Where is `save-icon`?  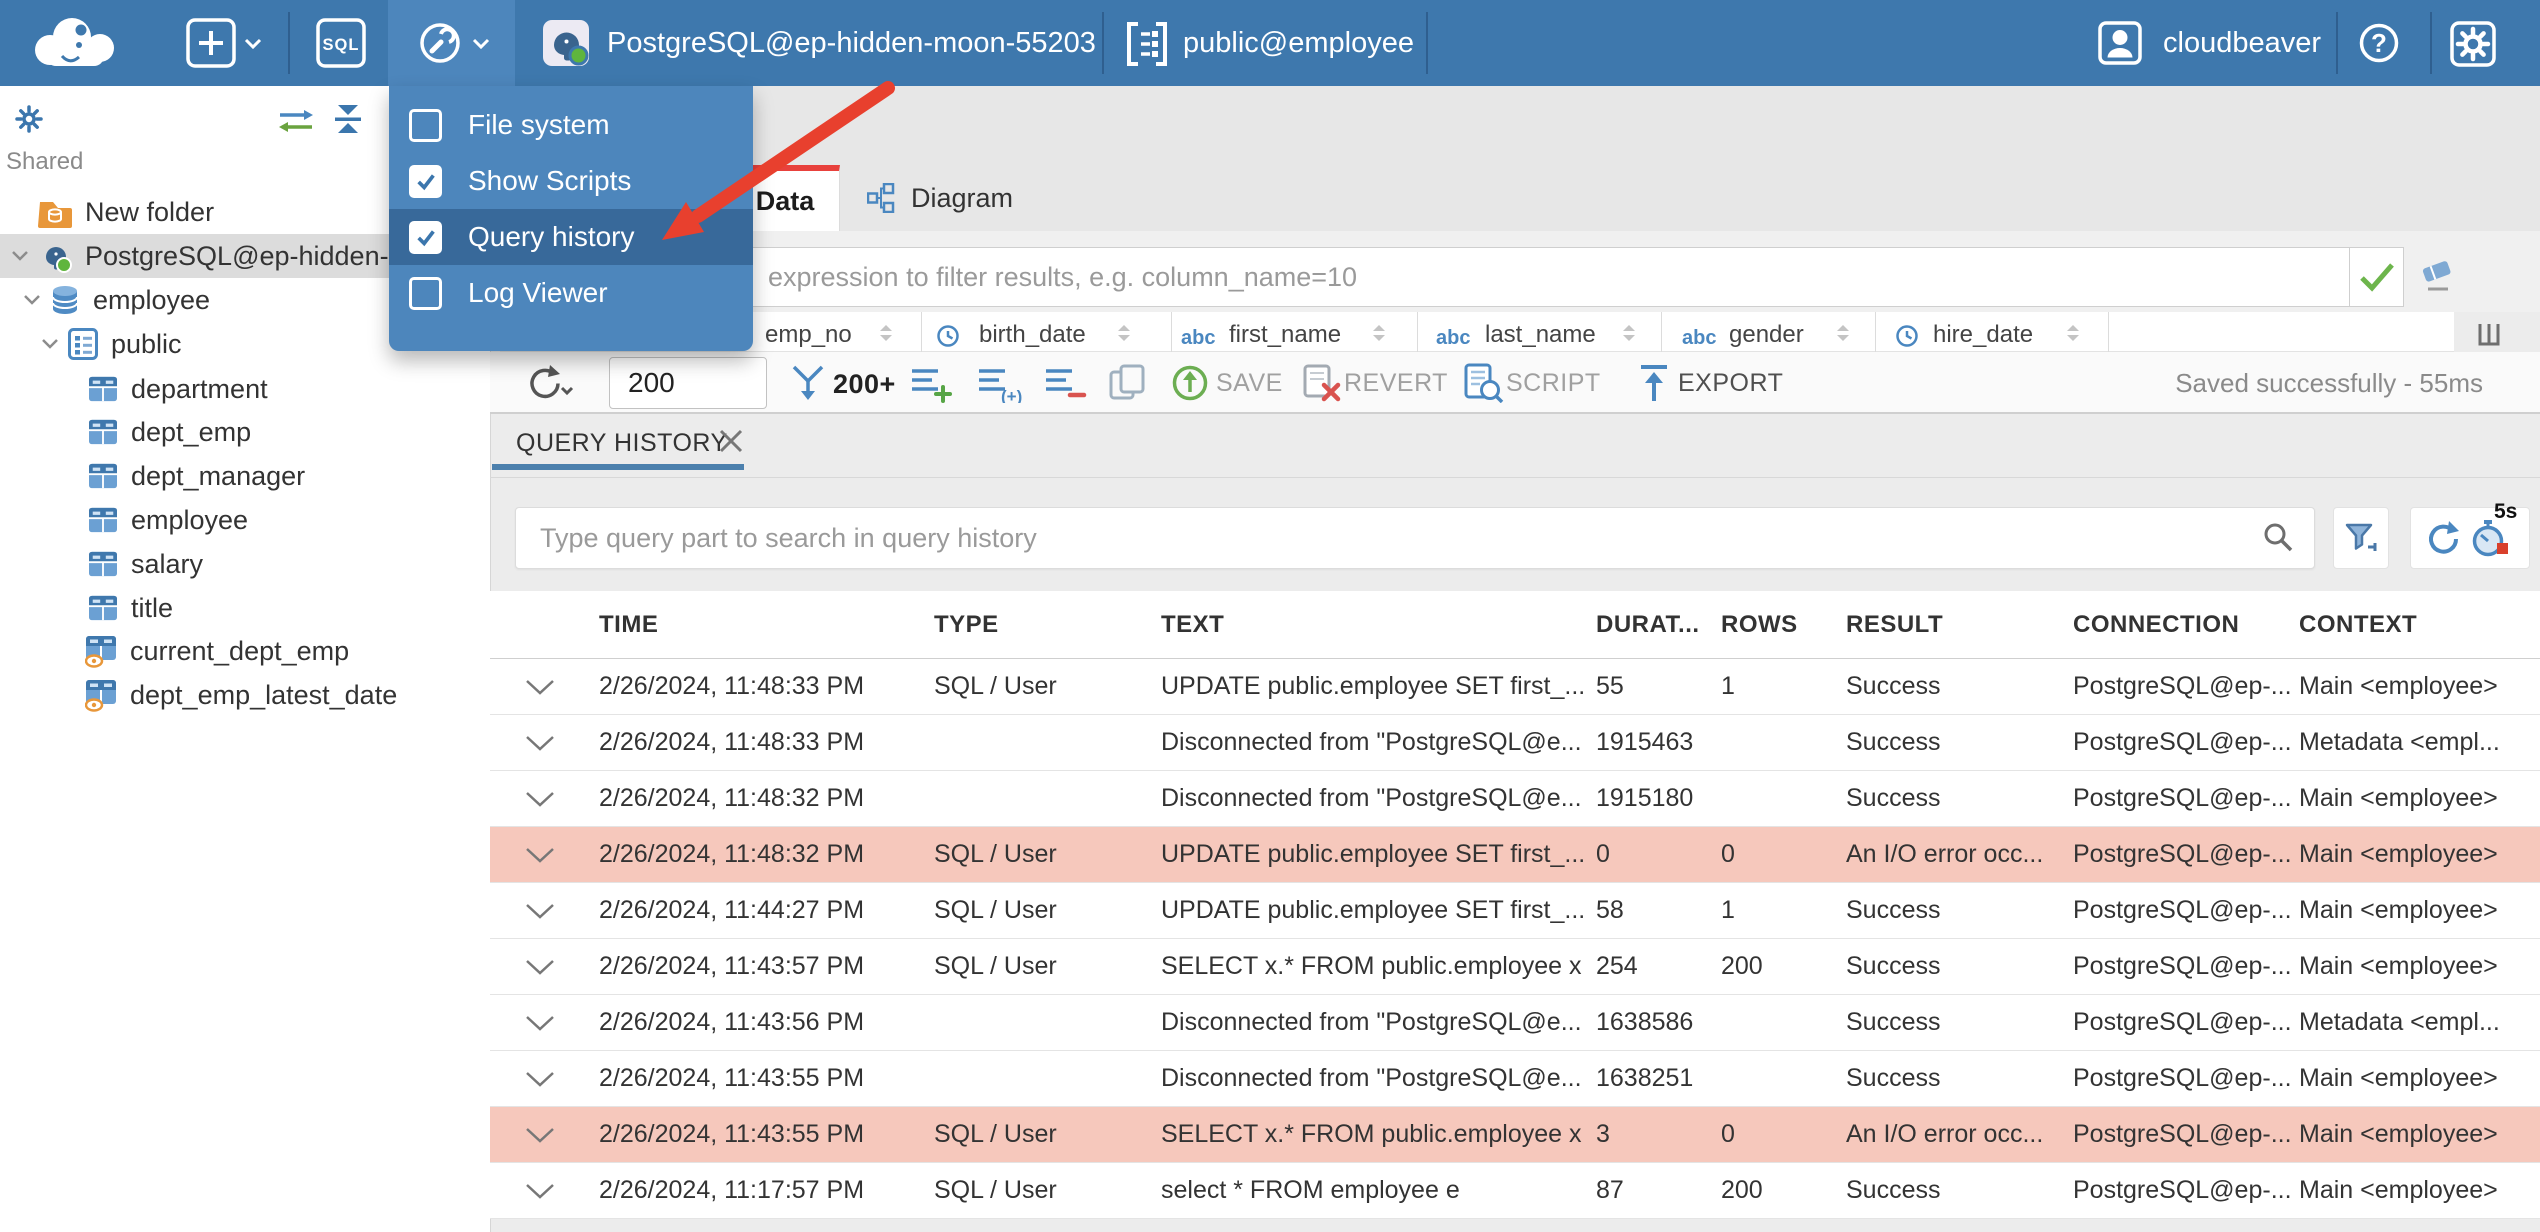 save-icon is located at coordinates (1190, 383).